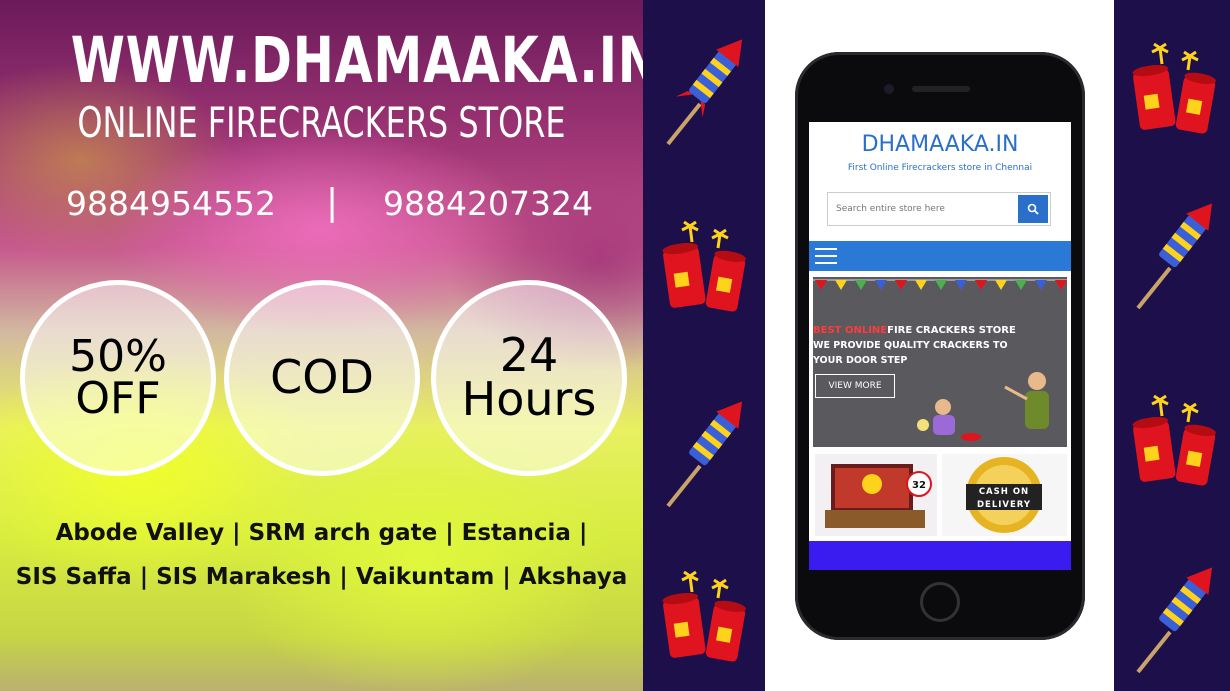 The width and height of the screenshot is (1230, 691). Describe the element at coordinates (171, 203) in the screenshot. I see `phone-number-1: 9884954552` at that location.